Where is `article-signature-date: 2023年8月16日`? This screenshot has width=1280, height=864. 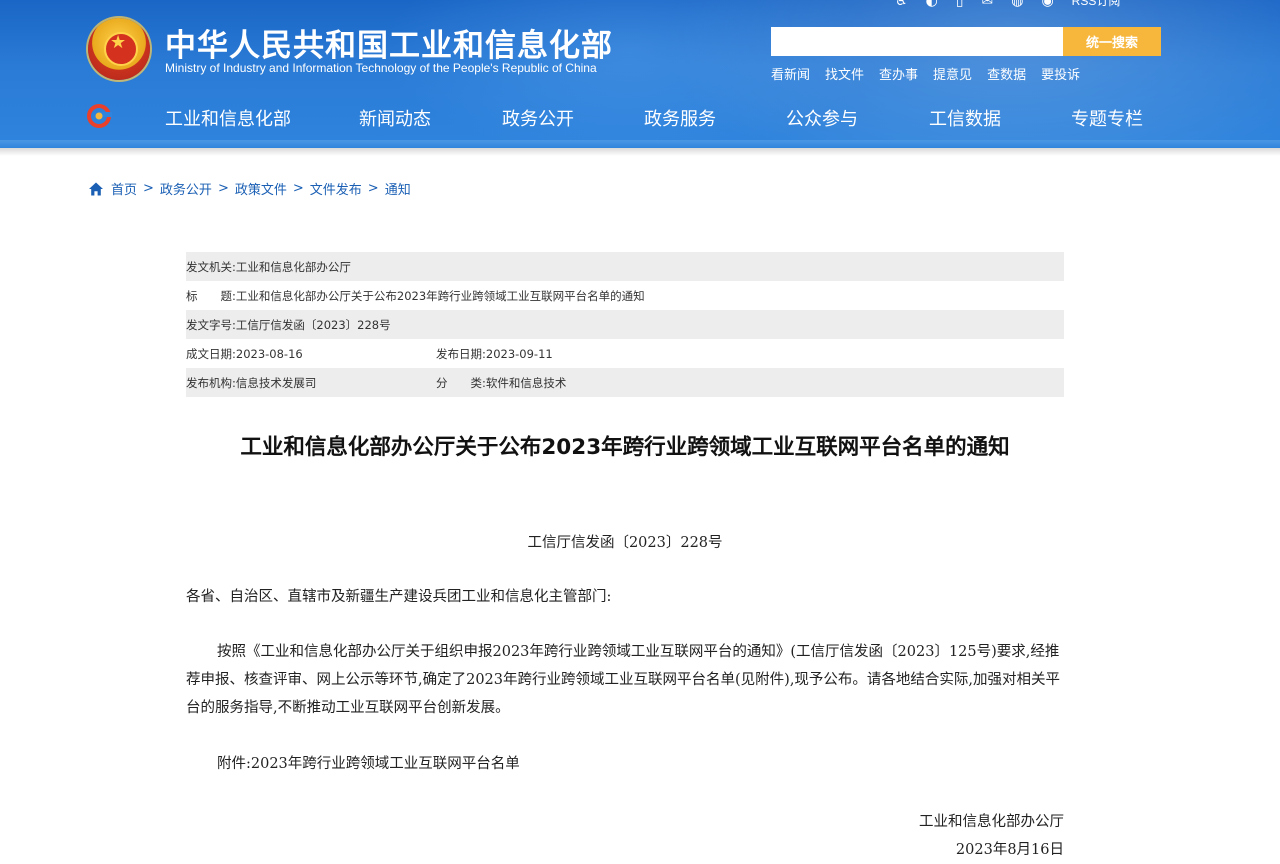 article-signature-date: 2023年8月16日 is located at coordinates (1009, 850).